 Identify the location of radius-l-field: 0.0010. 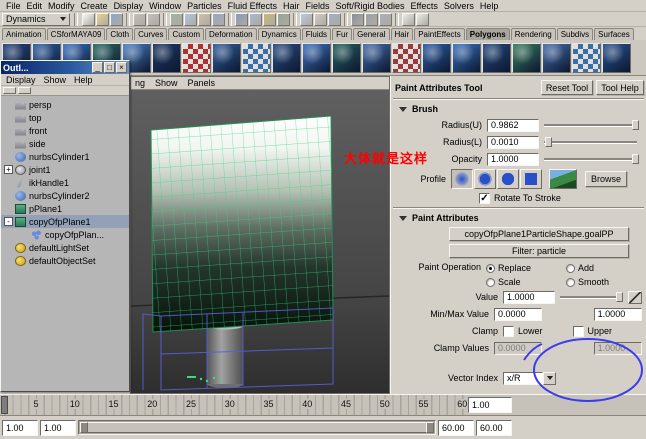
(513, 142).